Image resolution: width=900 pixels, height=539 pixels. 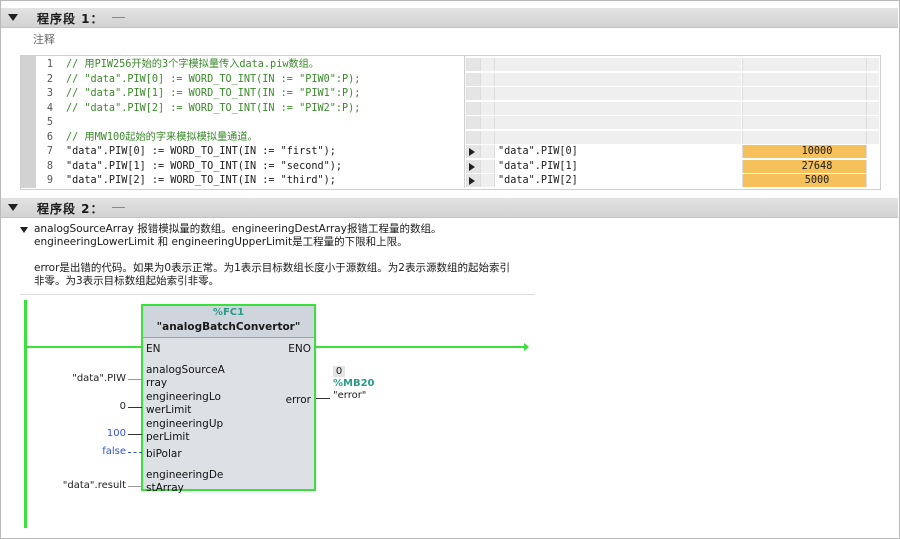 What do you see at coordinates (185, 376) in the screenshot?
I see `pin-analogsourcearray: analogSourceA rray` at bounding box center [185, 376].